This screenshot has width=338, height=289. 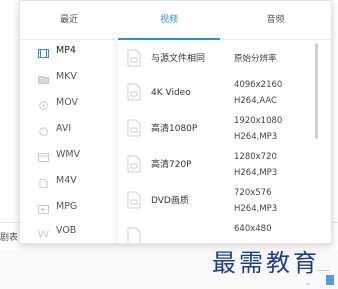 What do you see at coordinates (255, 59) in the screenshot?
I see `preset-resolution: 原始分辨率` at bounding box center [255, 59].